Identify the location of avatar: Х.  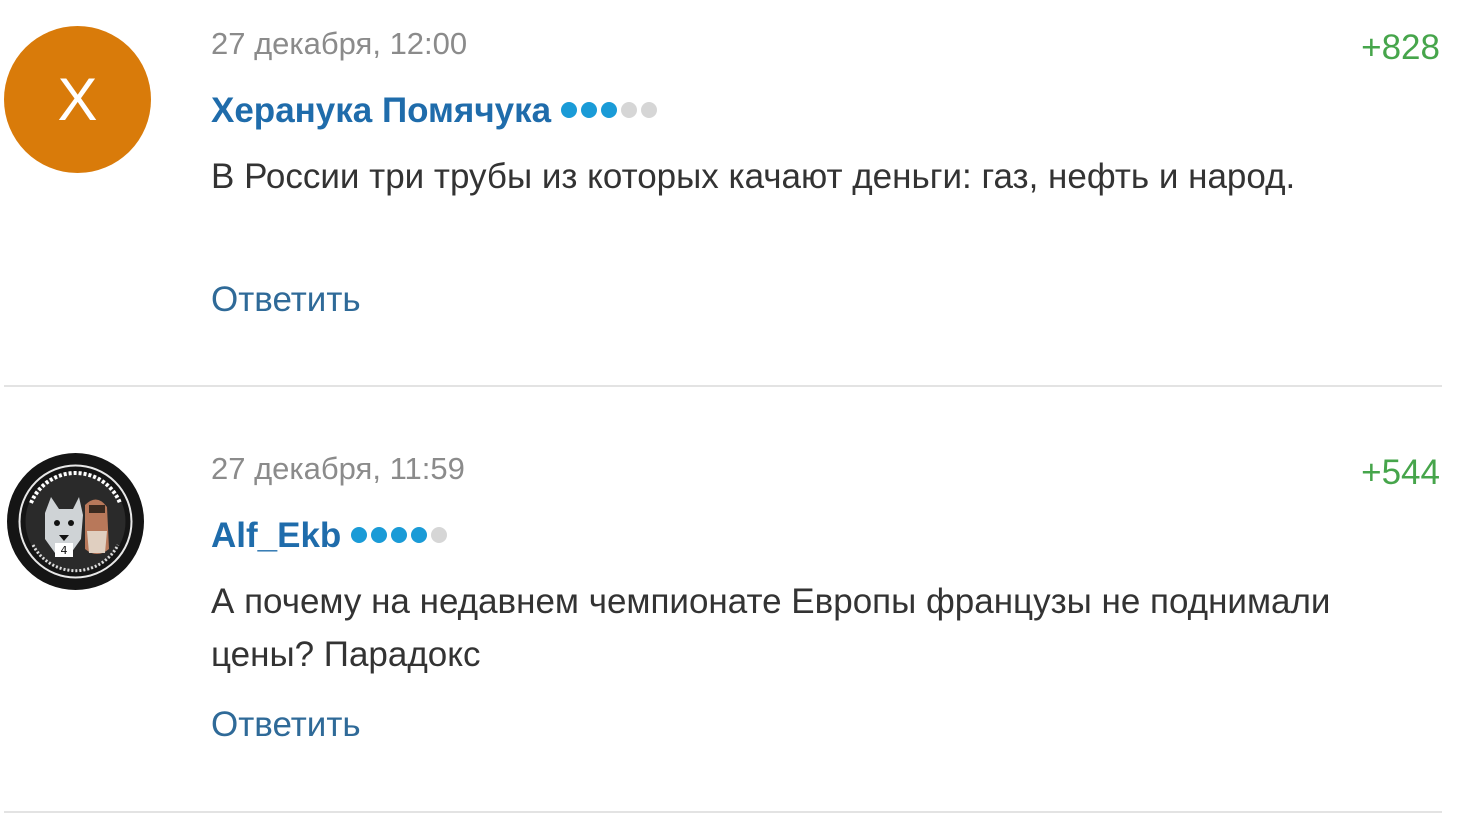
(77, 99).